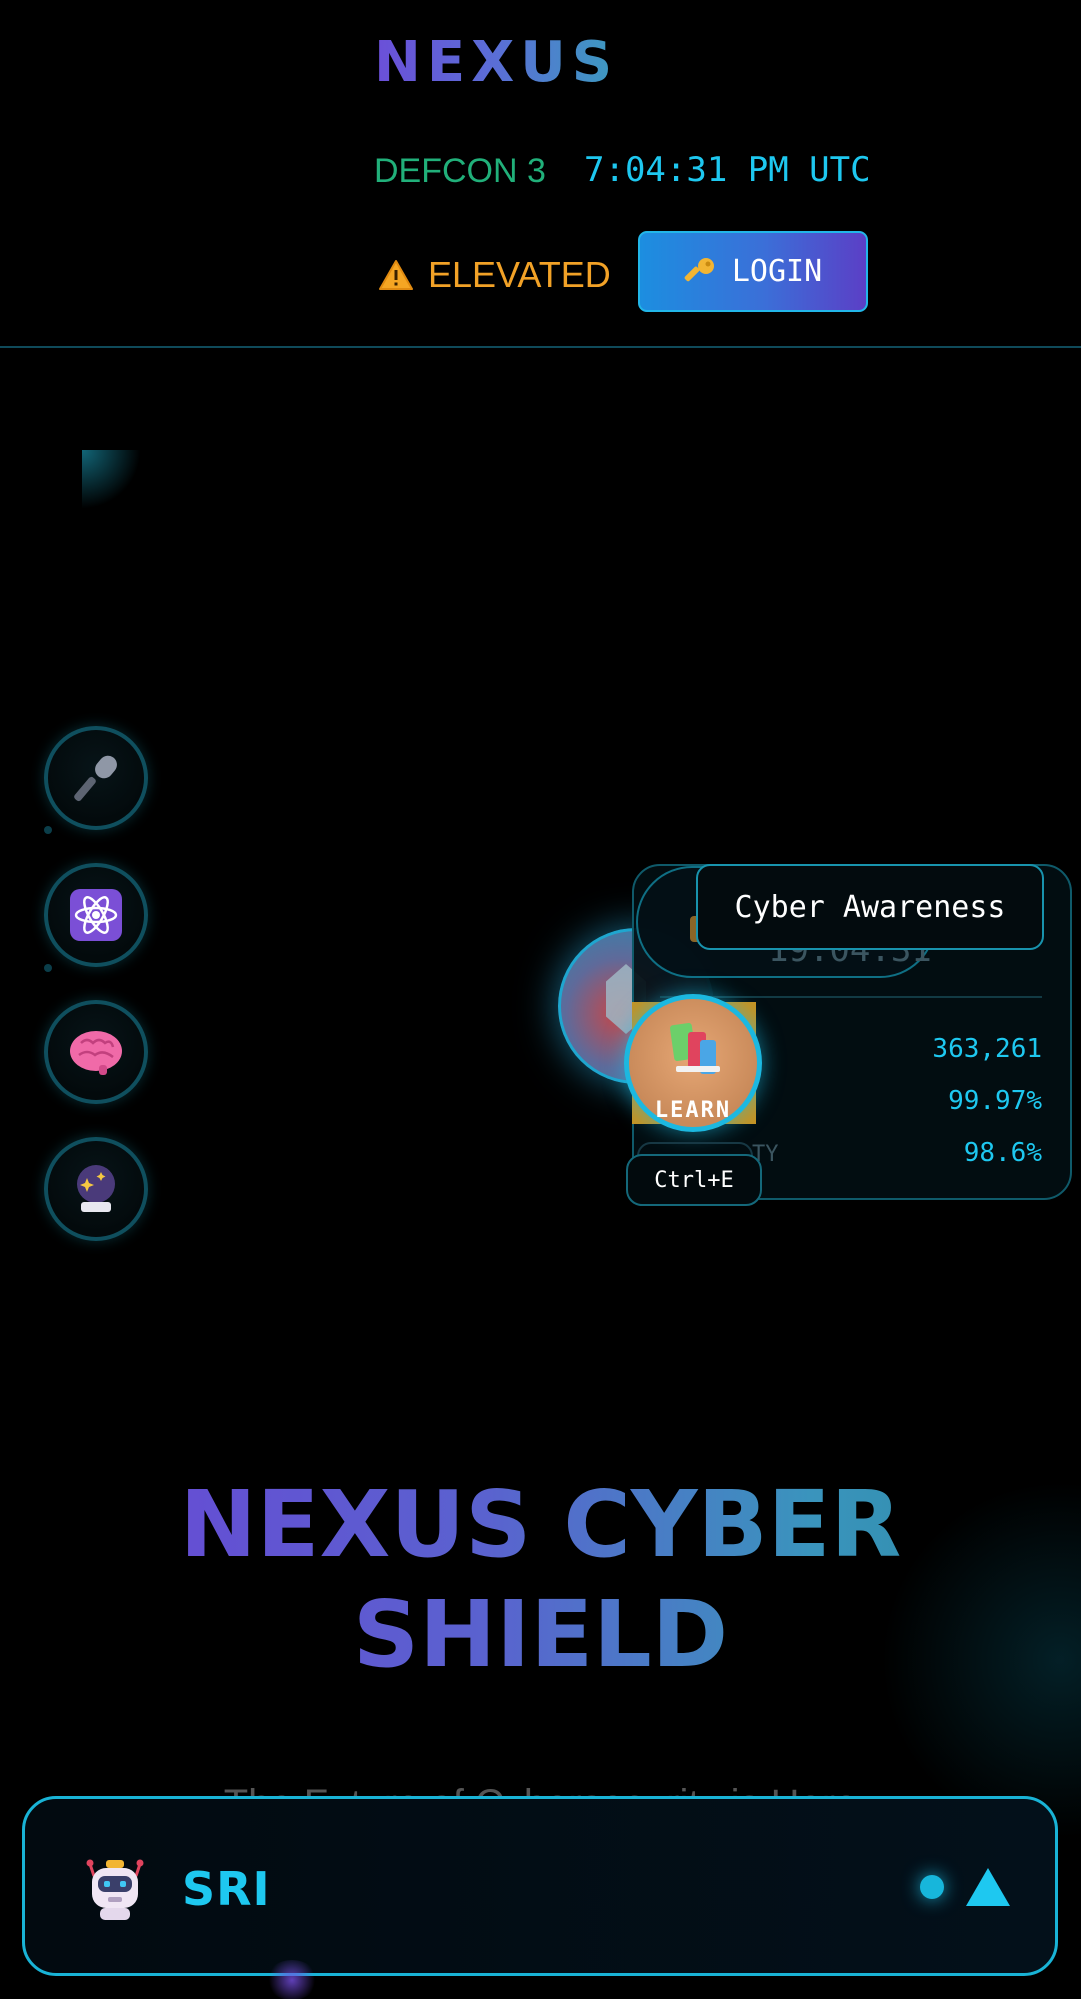  I want to click on defcon-status: DEFCON 3, so click(460, 171).